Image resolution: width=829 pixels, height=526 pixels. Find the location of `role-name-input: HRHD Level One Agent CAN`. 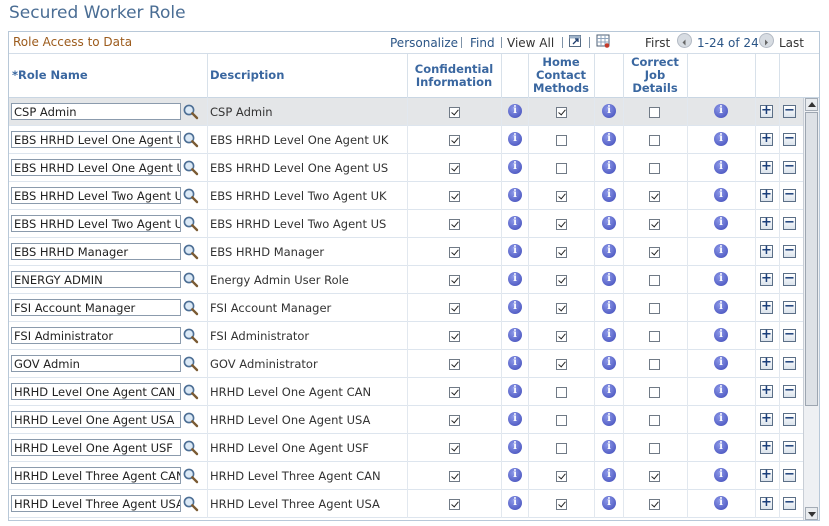

role-name-input: HRHD Level One Agent CAN is located at coordinates (96, 391).